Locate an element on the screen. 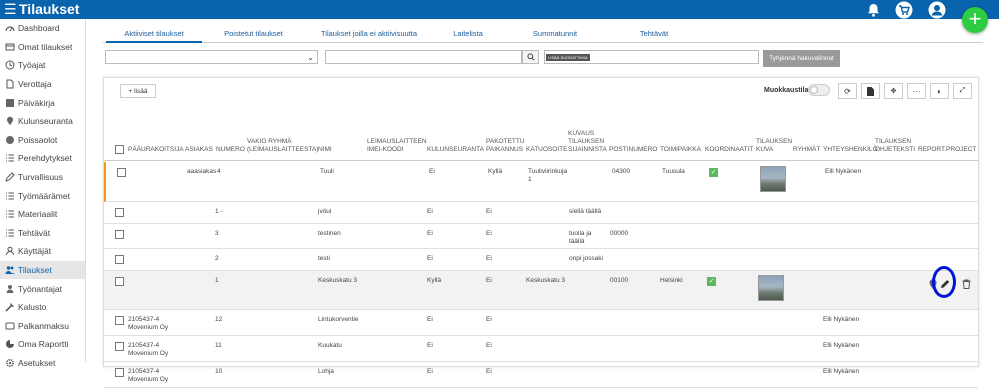  page-title: Tilaukset is located at coordinates (49, 9).